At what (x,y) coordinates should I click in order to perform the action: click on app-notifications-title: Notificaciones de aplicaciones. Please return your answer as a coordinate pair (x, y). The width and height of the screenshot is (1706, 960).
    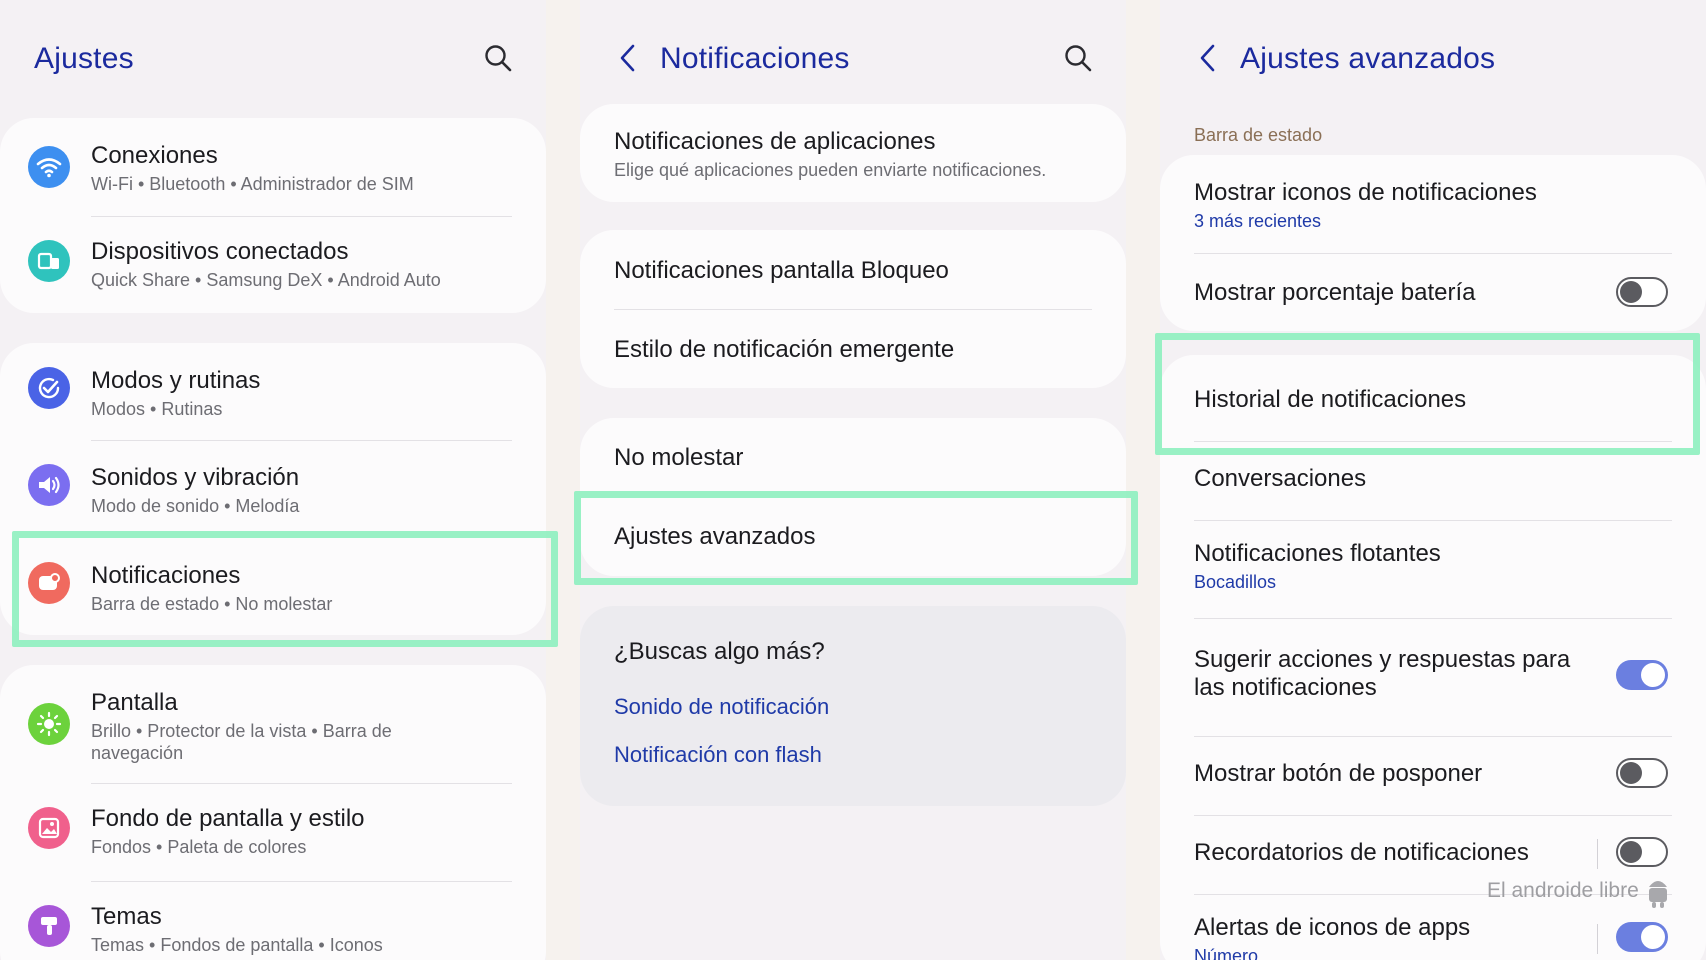
    Looking at the image, I should click on (775, 141).